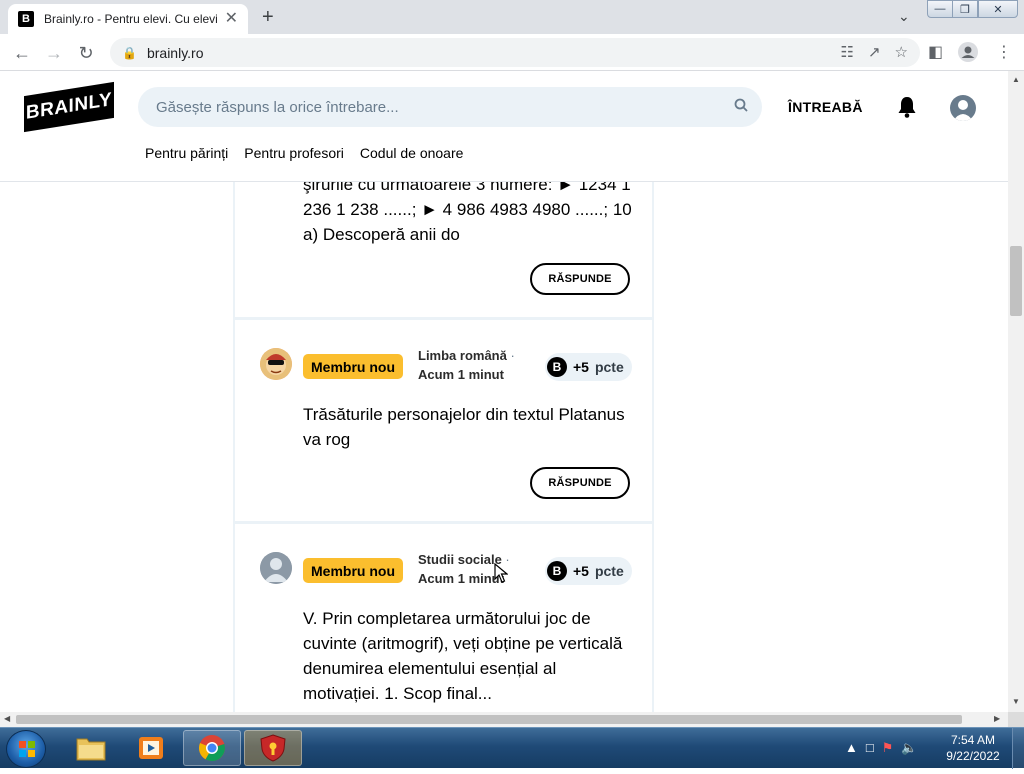  What do you see at coordinates (901, 52) in the screenshot?
I see `bookmark-star-icon: ☆` at bounding box center [901, 52].